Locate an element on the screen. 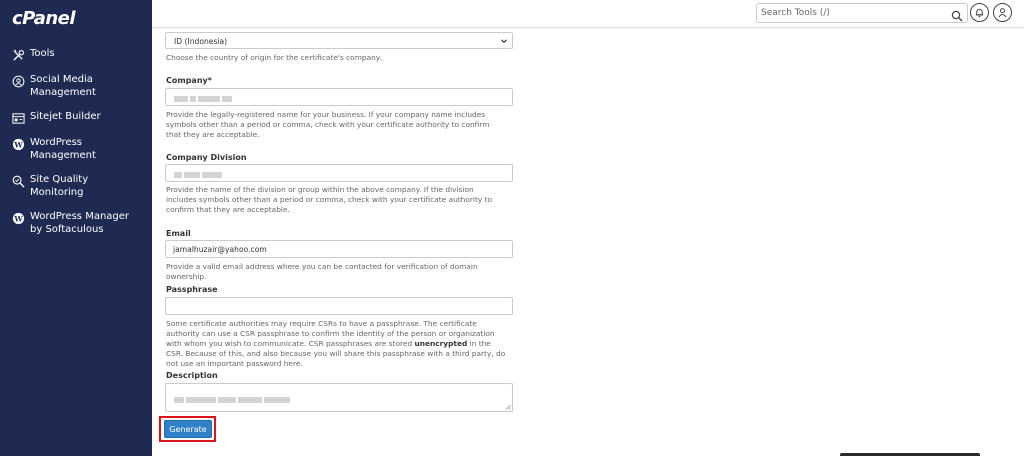 Image resolution: width=1024 pixels, height=456 pixels. tools-icon is located at coordinates (18, 55).